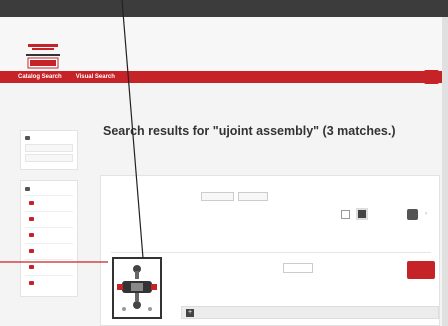 The image size is (448, 326). What do you see at coordinates (49, 189) in the screenshot?
I see `filter-title` at bounding box center [49, 189].